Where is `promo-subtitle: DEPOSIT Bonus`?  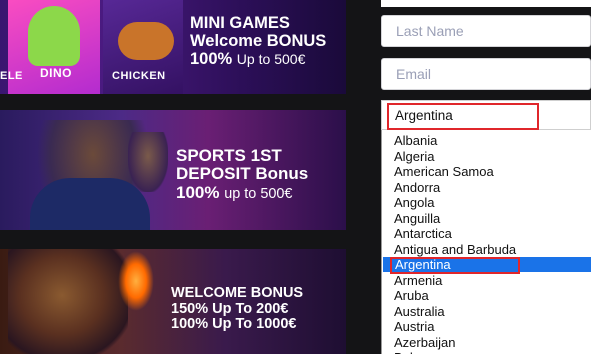
promo-subtitle: DEPOSIT Bonus is located at coordinates (242, 174).